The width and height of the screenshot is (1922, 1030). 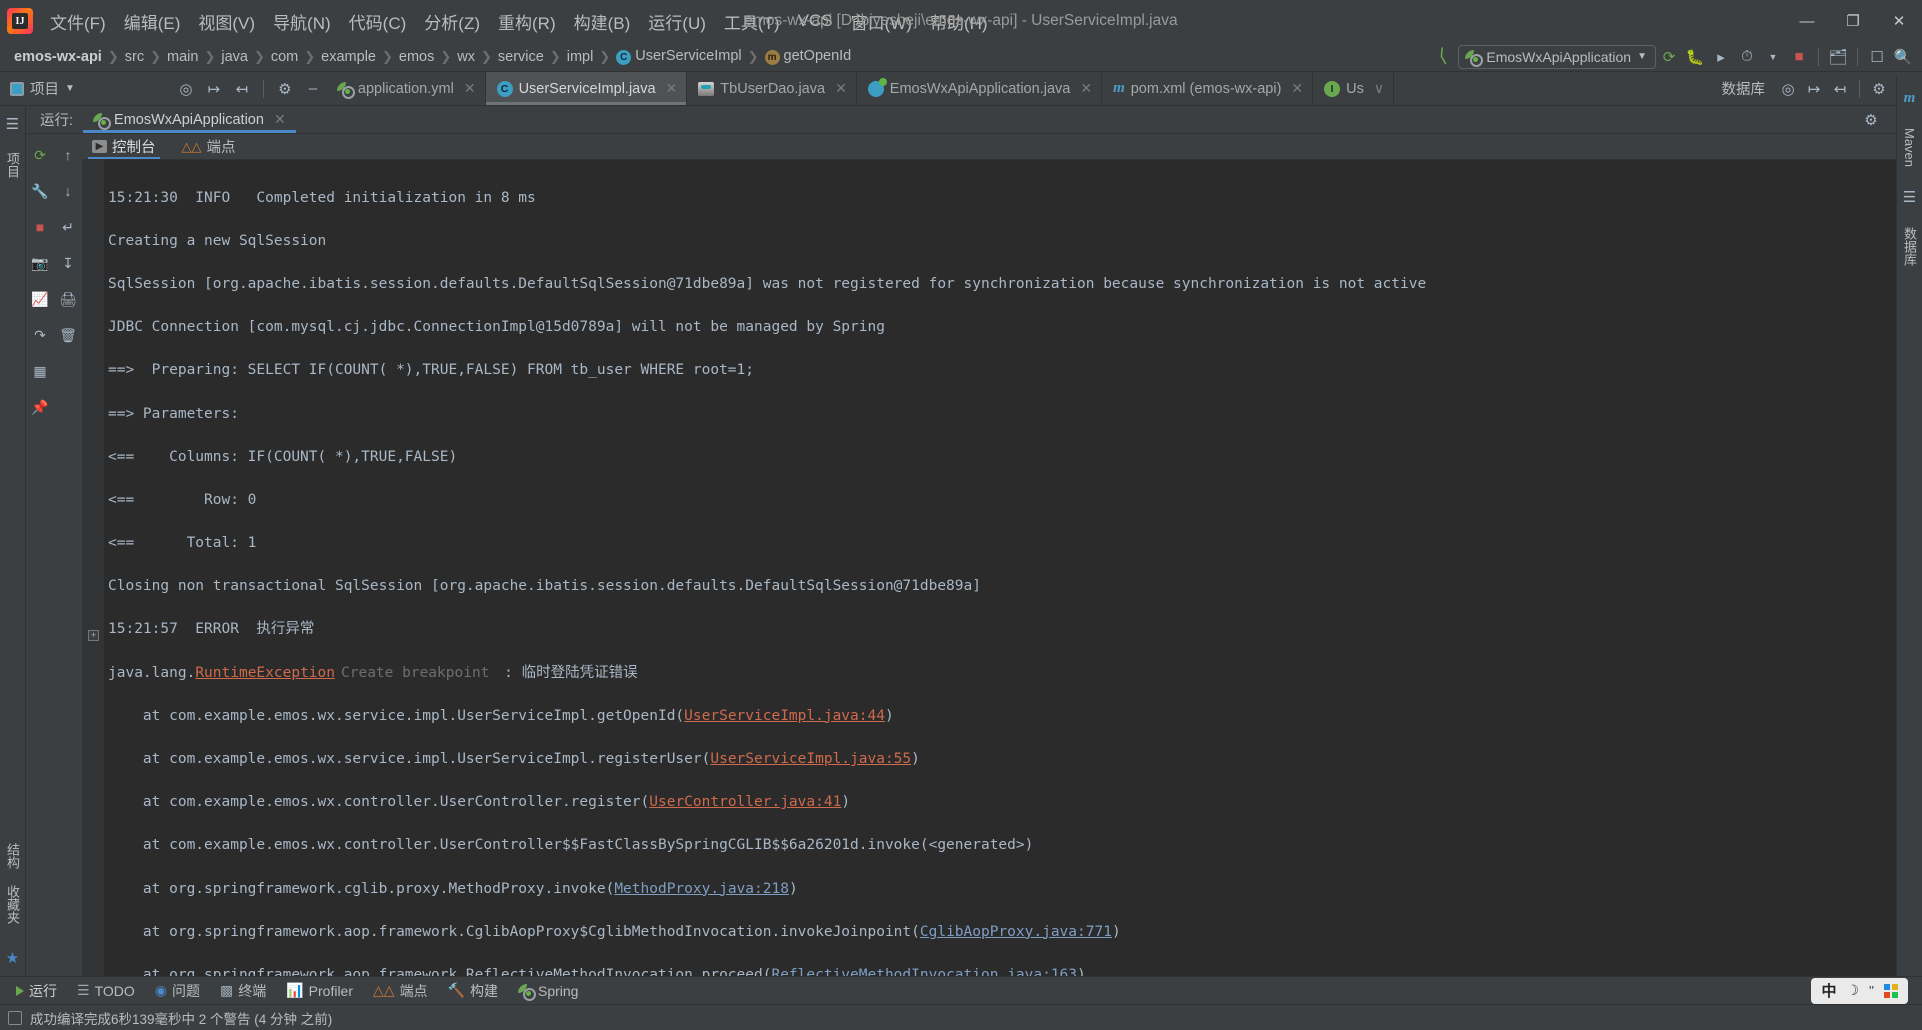 What do you see at coordinates (12, 165) in the screenshot?
I see `left-rail-label-project: 项目` at bounding box center [12, 165].